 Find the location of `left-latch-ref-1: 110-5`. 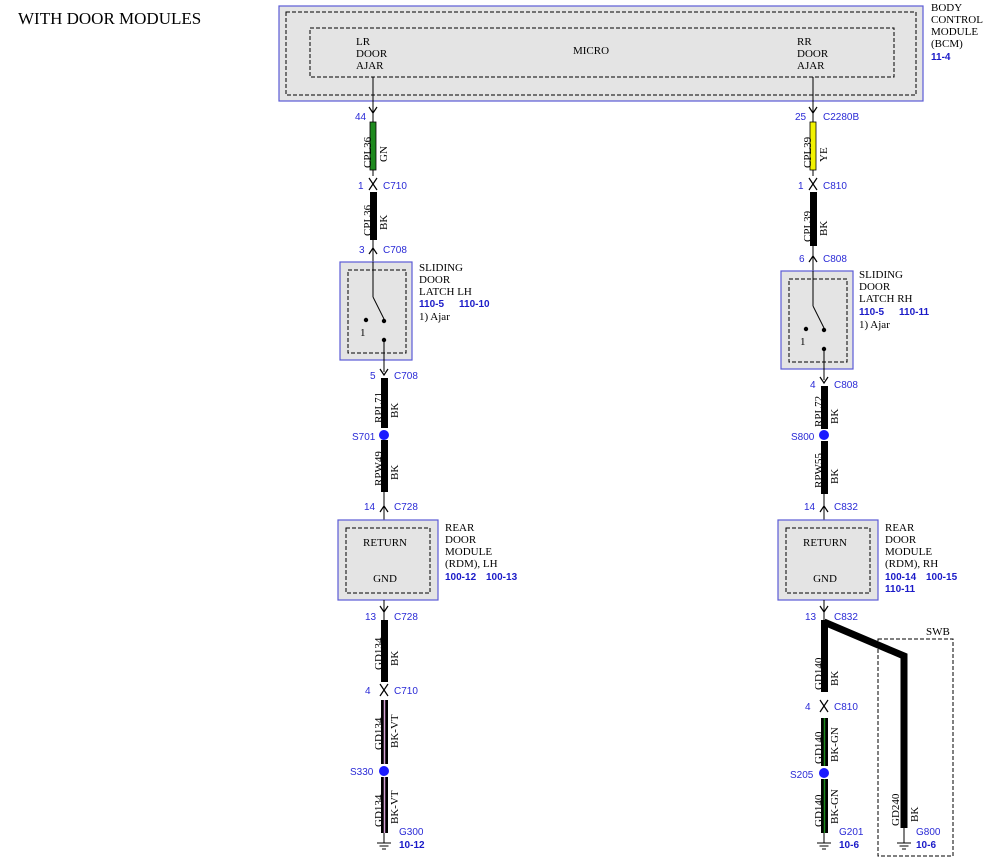

left-latch-ref-1: 110-5 is located at coordinates (431, 304).